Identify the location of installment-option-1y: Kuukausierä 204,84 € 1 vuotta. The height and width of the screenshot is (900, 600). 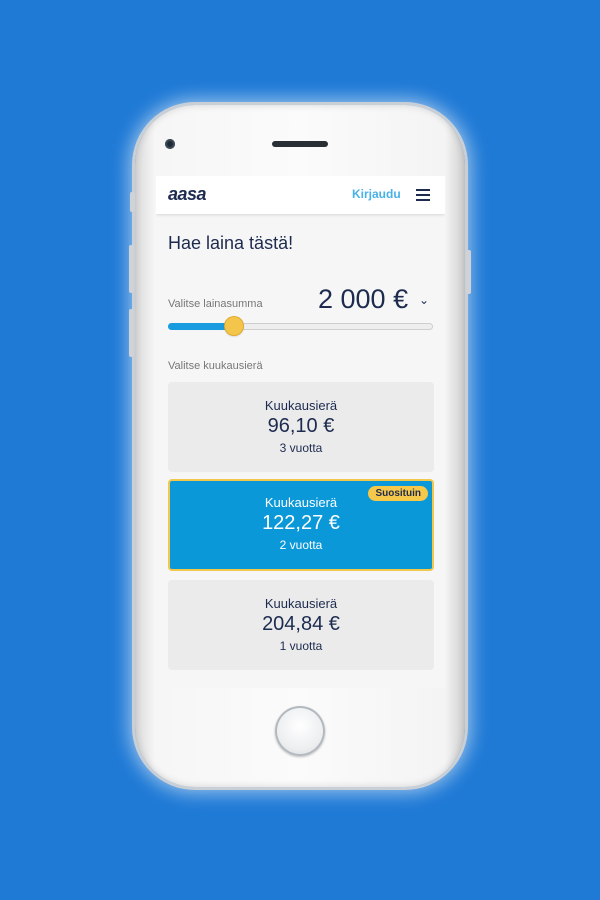
(301, 625).